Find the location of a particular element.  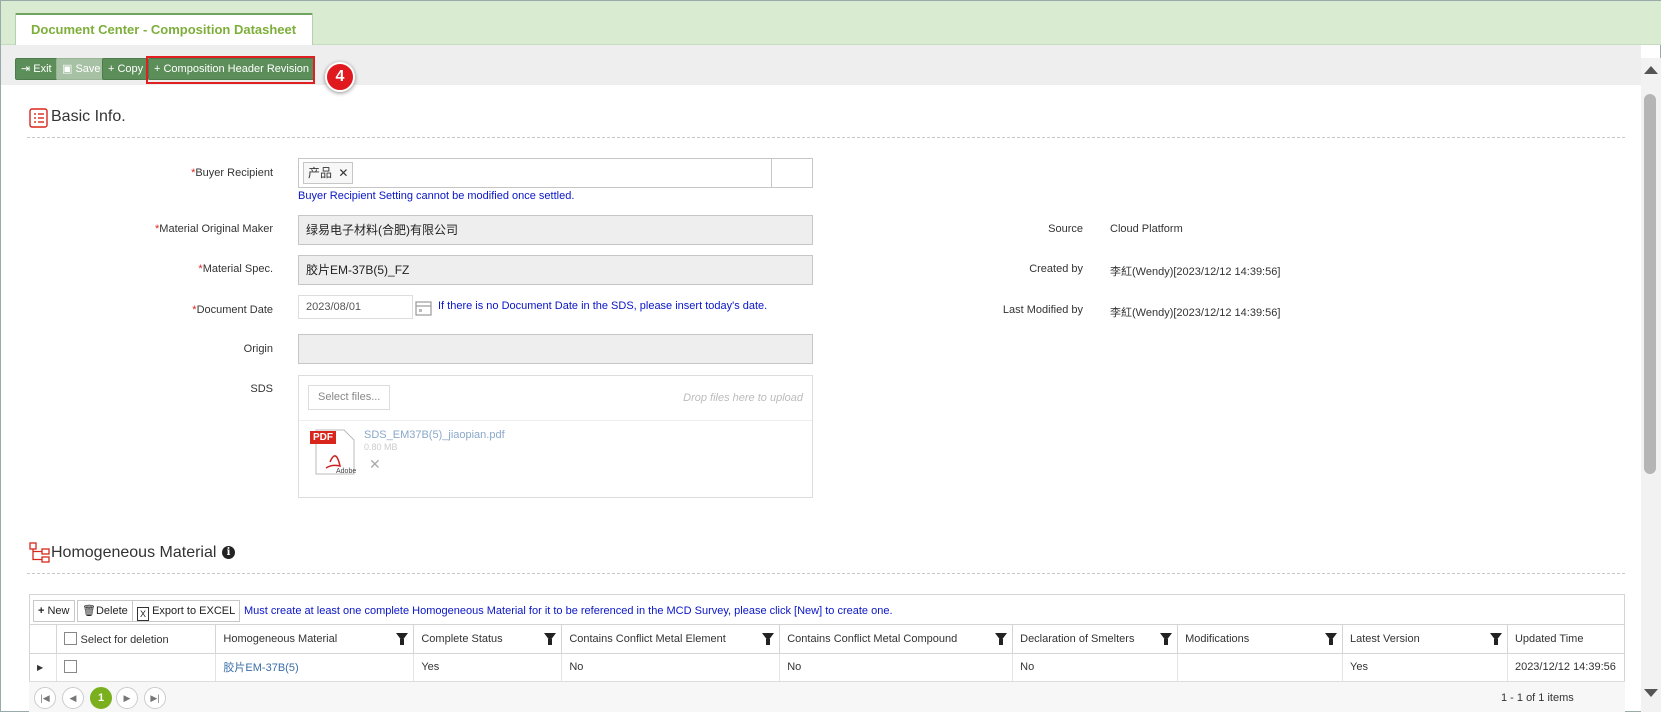

row-checkbox is located at coordinates (71, 666).